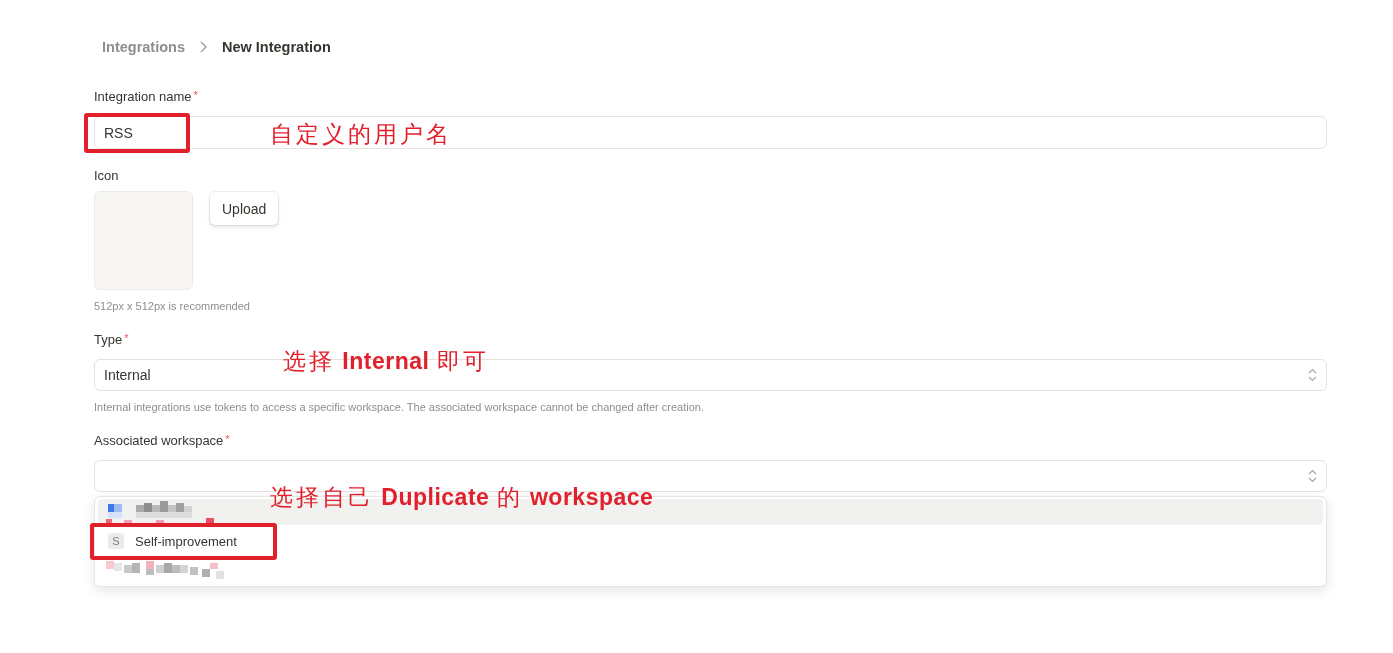  Describe the element at coordinates (462, 497) in the screenshot. I see `annotation-text: 选择自己 Duplicate 的 workspace` at that location.